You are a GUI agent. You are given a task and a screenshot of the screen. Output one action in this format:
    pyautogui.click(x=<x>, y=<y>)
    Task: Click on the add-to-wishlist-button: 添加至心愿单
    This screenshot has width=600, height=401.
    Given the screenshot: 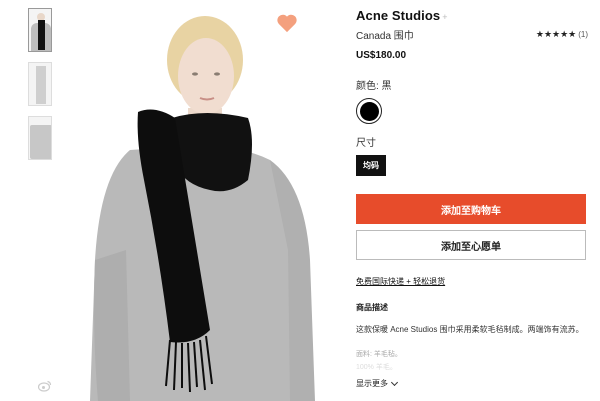 What is the action you would take?
    pyautogui.click(x=471, y=245)
    